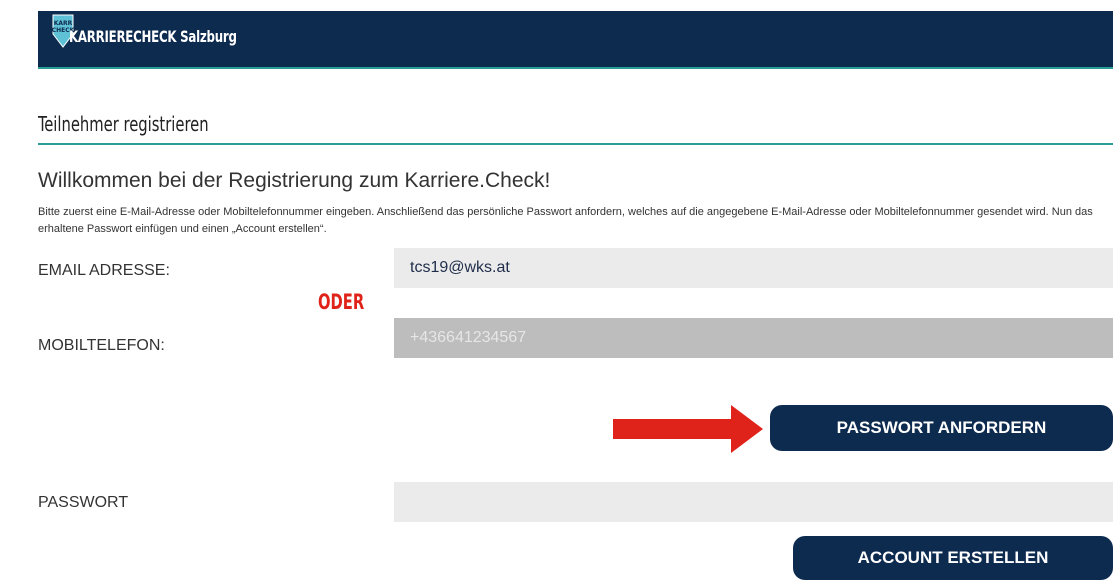 This screenshot has height=580, width=1113. I want to click on svg-text: KARR, so click(63, 23).